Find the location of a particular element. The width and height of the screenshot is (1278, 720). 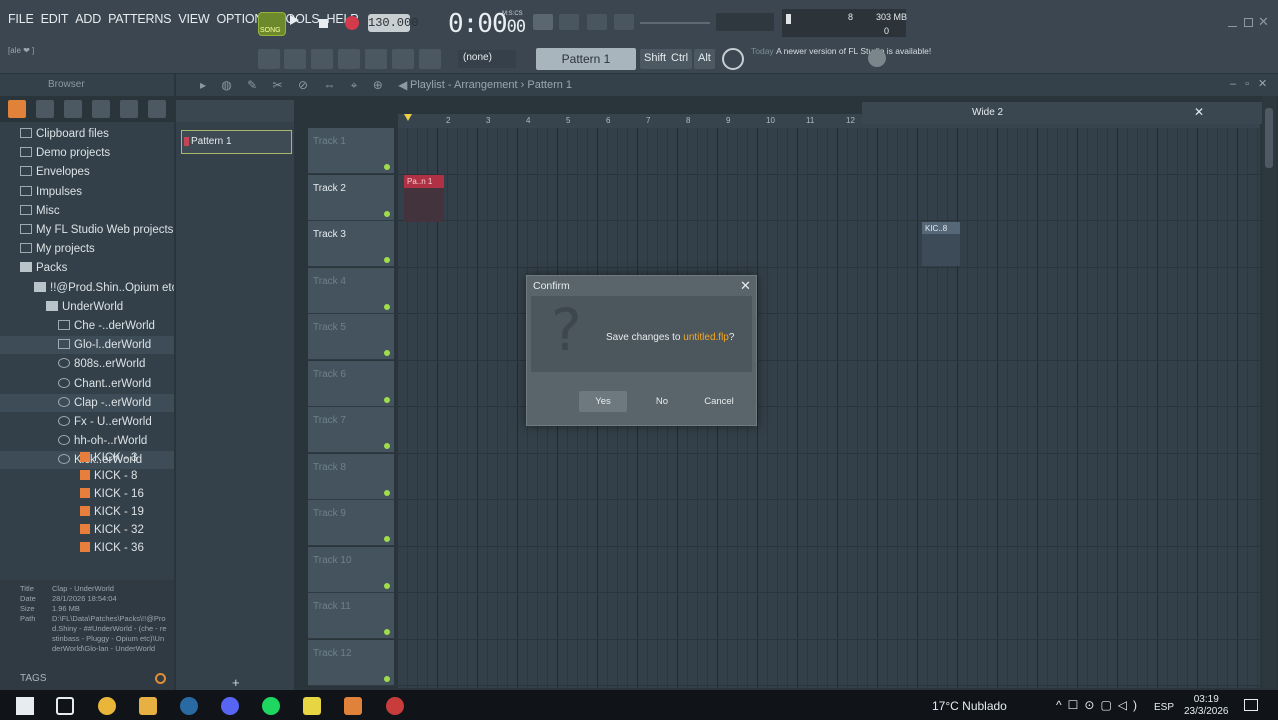

browser-item: UnderWorld is located at coordinates (84, 307).